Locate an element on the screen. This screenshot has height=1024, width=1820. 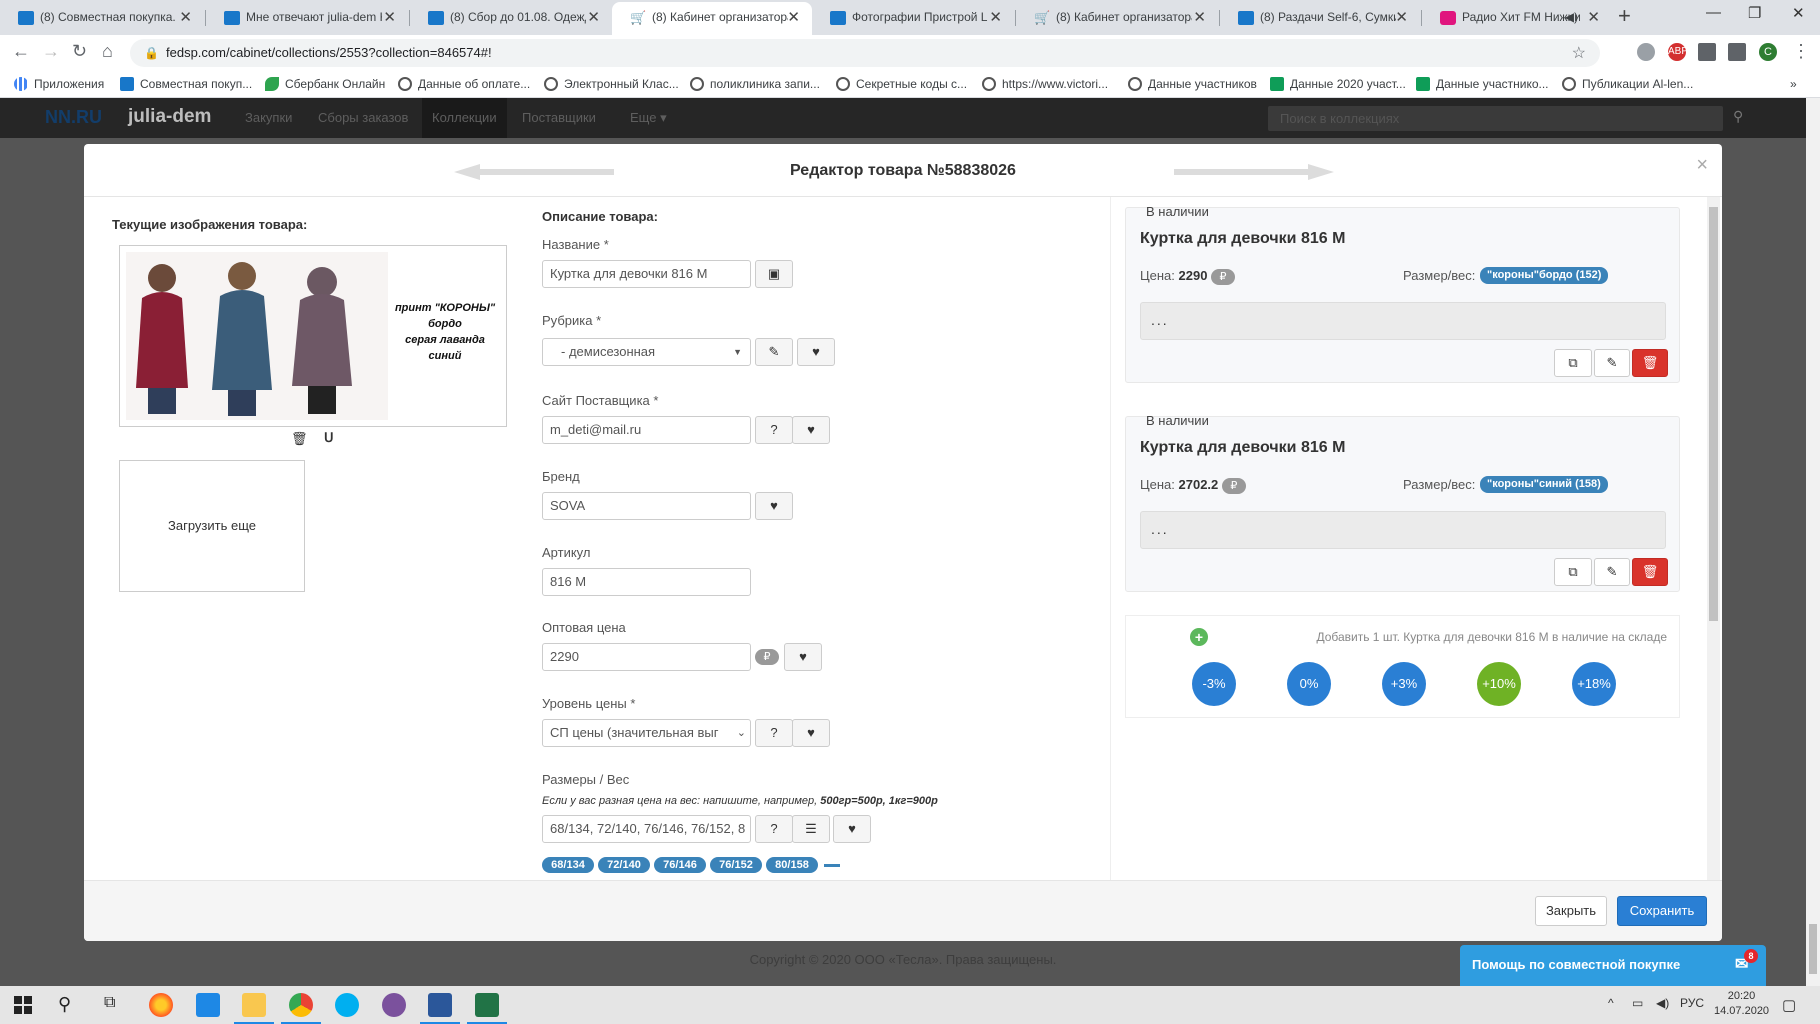
next-product-arrow-icon is located at coordinates (1254, 172).